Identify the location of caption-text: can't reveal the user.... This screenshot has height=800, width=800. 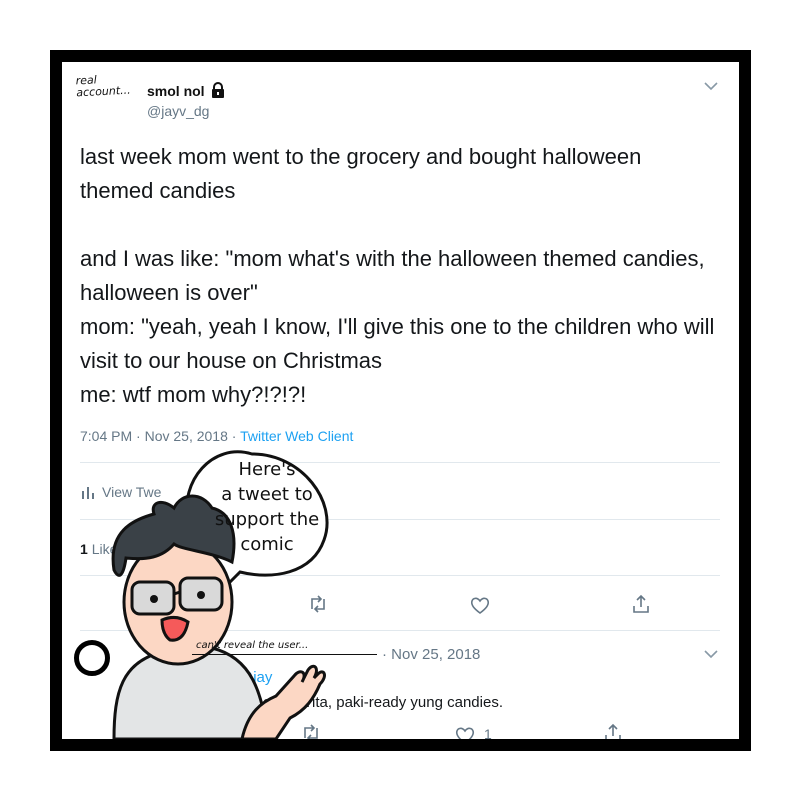
(252, 645).